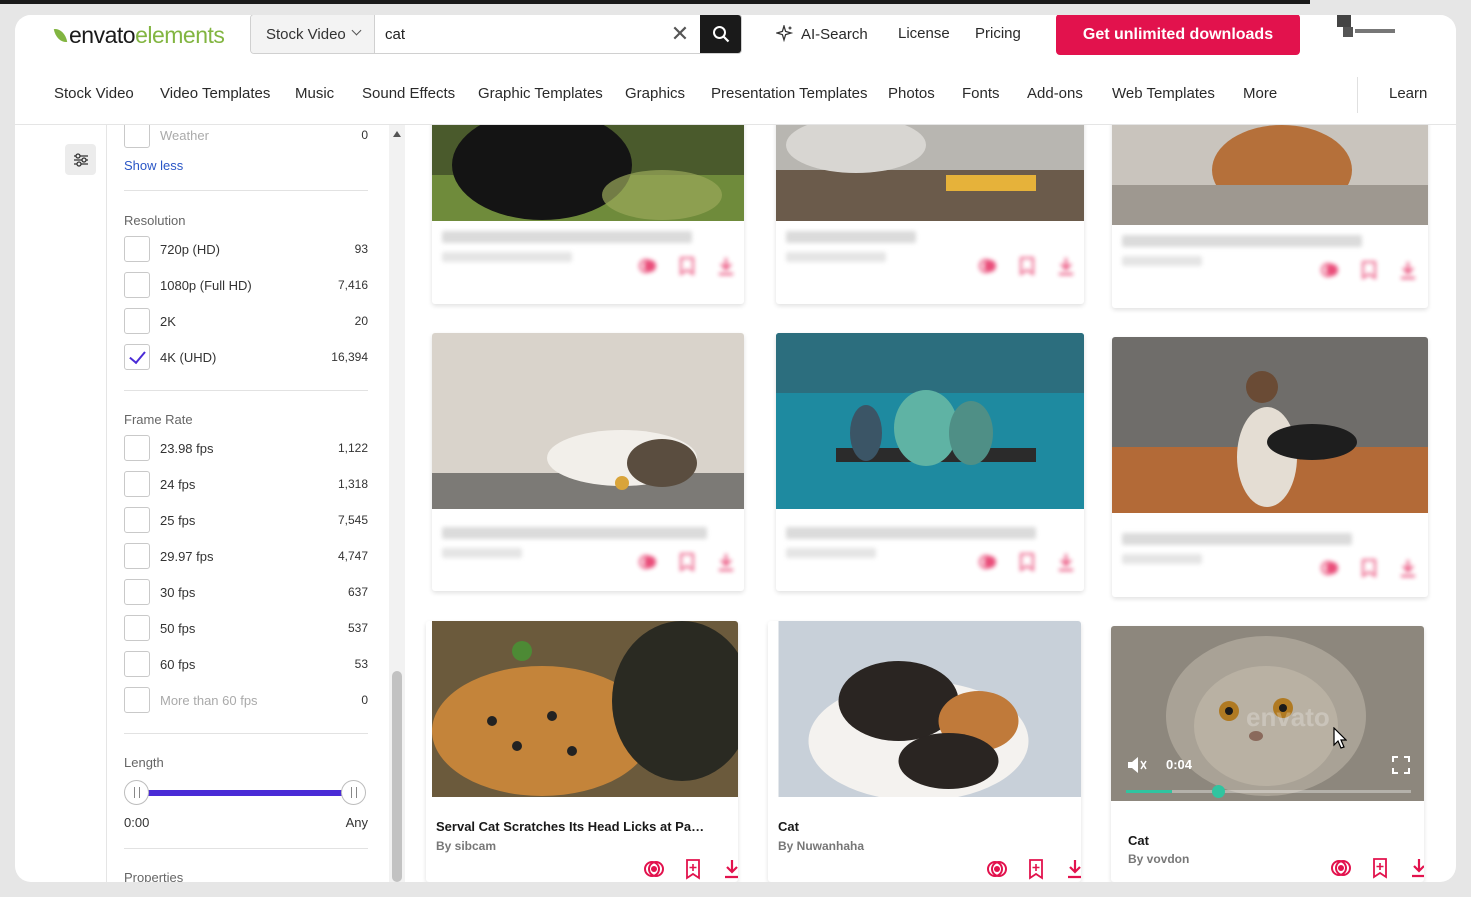 Image resolution: width=1471 pixels, height=897 pixels. Describe the element at coordinates (313, 34) in the screenshot. I see `search-category-select: Stock Video` at that location.